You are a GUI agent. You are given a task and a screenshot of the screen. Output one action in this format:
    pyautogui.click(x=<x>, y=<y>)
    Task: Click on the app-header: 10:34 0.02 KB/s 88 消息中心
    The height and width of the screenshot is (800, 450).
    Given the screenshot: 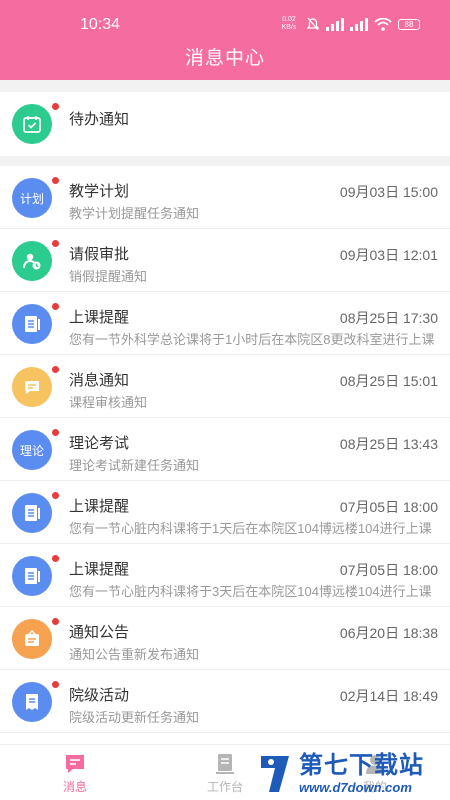 What is the action you would take?
    pyautogui.click(x=225, y=40)
    